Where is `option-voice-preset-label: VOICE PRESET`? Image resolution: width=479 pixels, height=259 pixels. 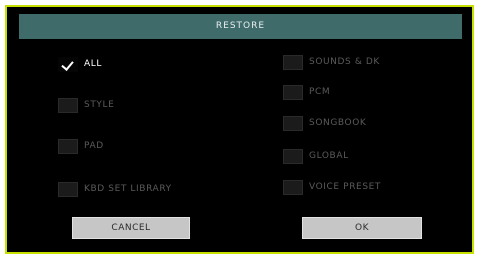
option-voice-preset-label: VOICE PRESET is located at coordinates (345, 187).